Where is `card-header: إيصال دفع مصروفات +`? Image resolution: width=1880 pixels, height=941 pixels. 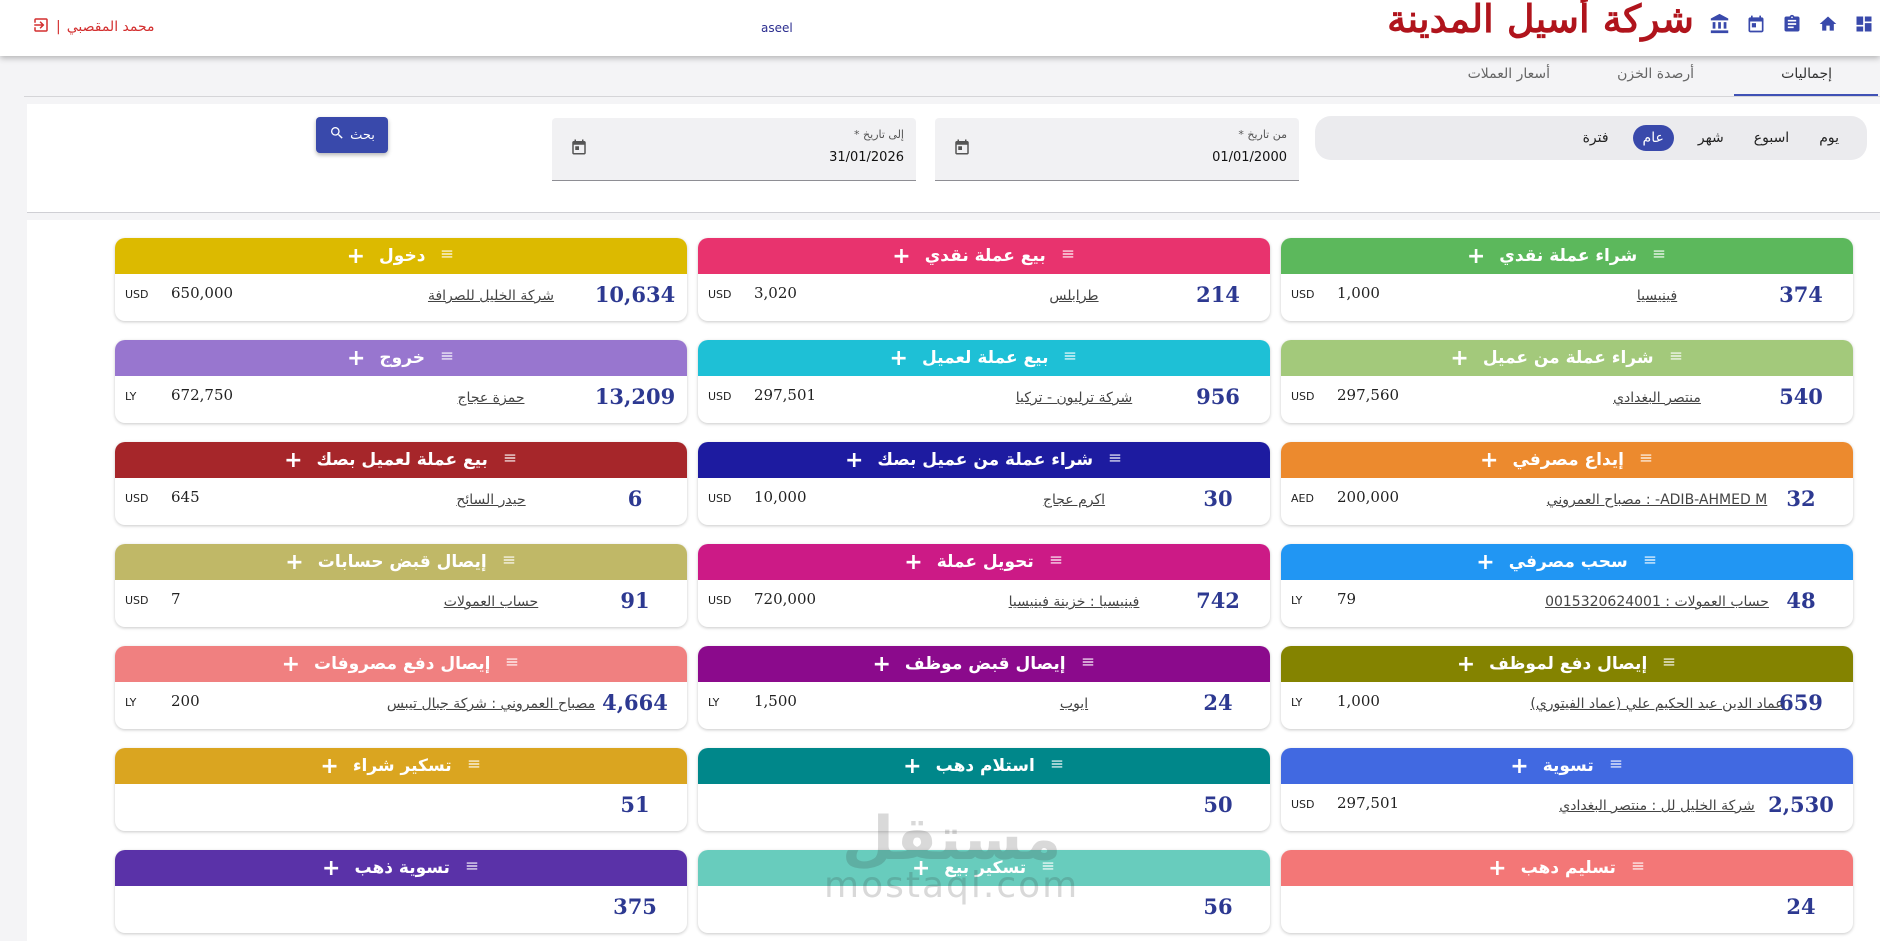
card-header: إيصال دفع مصروفات + is located at coordinates (401, 664).